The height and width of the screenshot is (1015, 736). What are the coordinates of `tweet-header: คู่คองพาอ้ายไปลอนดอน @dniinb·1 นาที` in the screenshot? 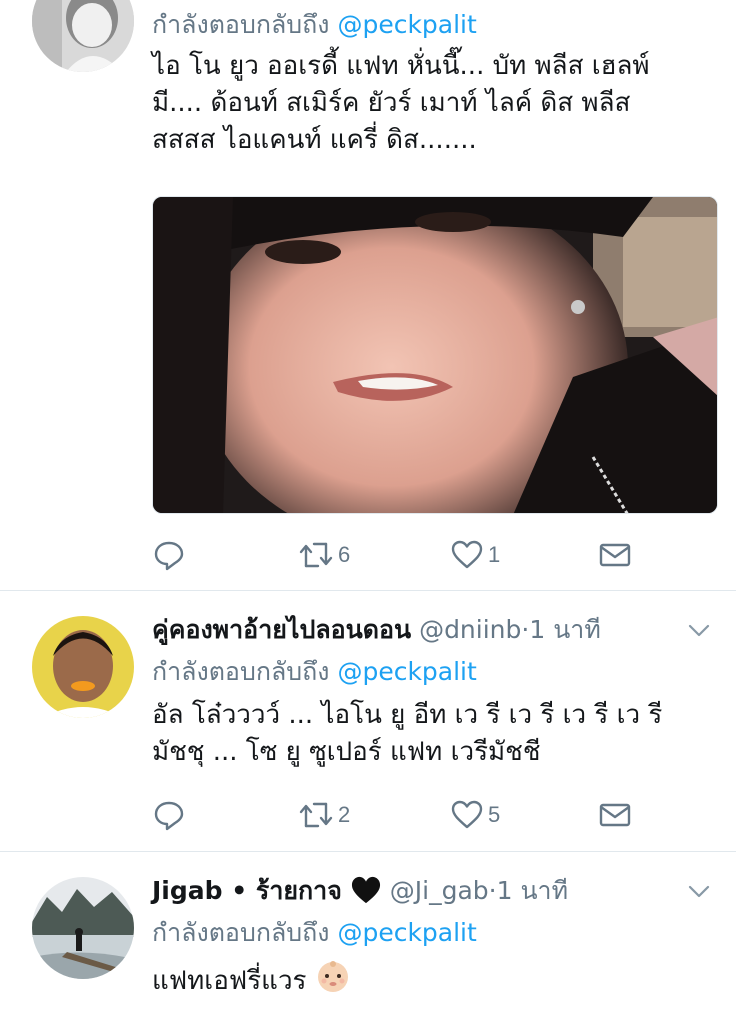 It's located at (434, 630).